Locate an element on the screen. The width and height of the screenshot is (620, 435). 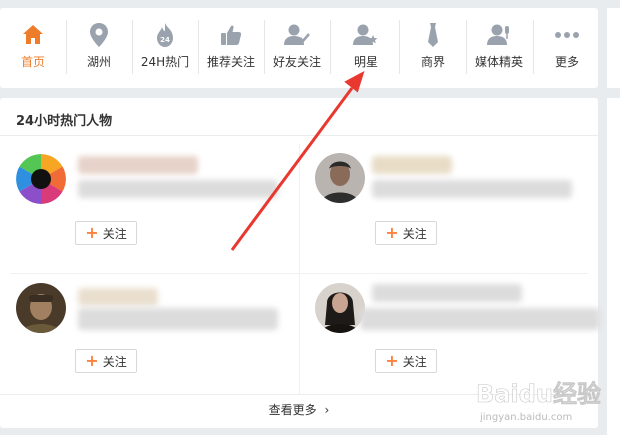
thumbs-up-icon is located at coordinates (231, 35).